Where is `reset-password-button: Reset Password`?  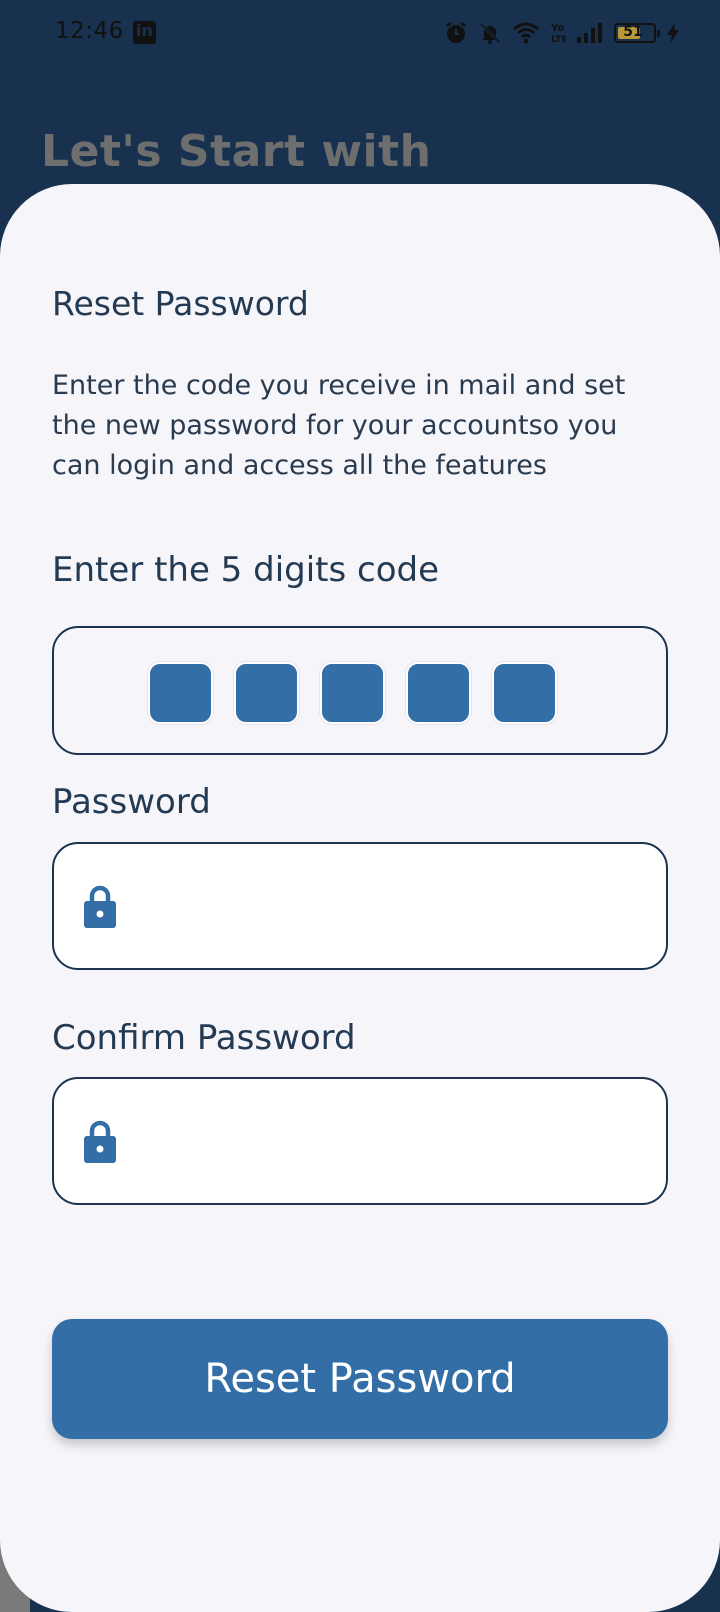 reset-password-button: Reset Password is located at coordinates (360, 1379).